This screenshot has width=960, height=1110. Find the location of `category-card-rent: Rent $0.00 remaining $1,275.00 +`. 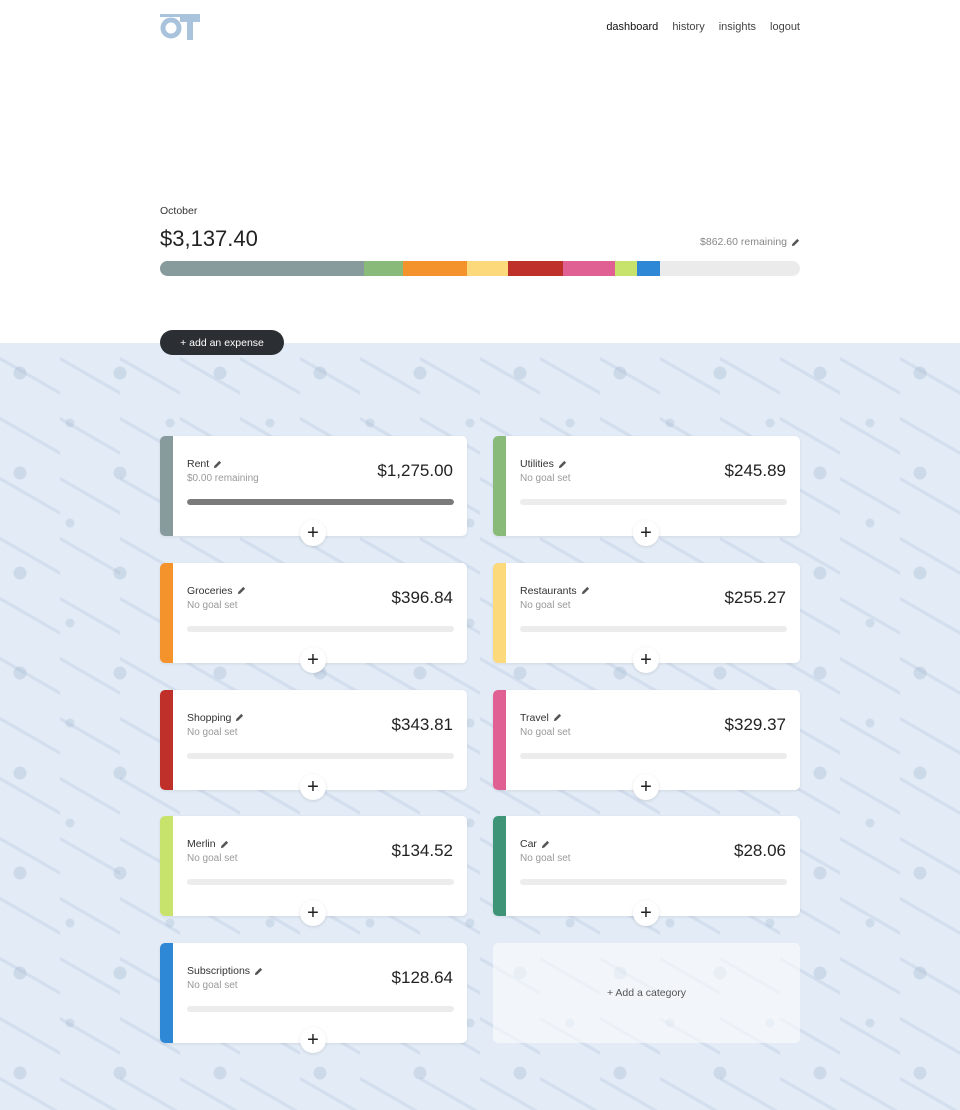

category-card-rent: Rent $0.00 remaining $1,275.00 + is located at coordinates (313, 491).